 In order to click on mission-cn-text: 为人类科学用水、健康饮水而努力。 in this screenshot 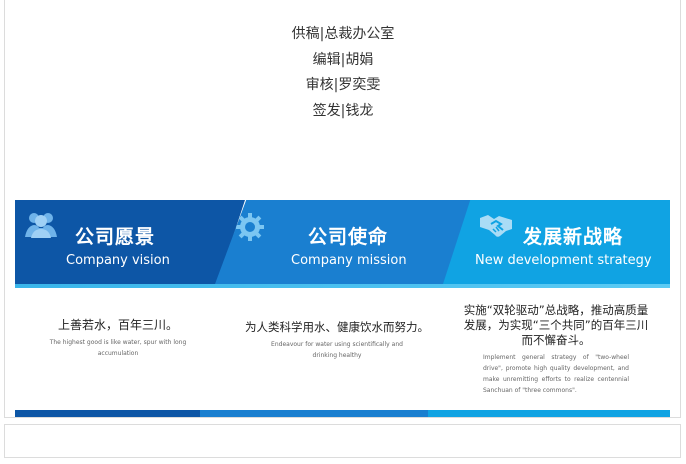, I will do `click(337, 327)`.